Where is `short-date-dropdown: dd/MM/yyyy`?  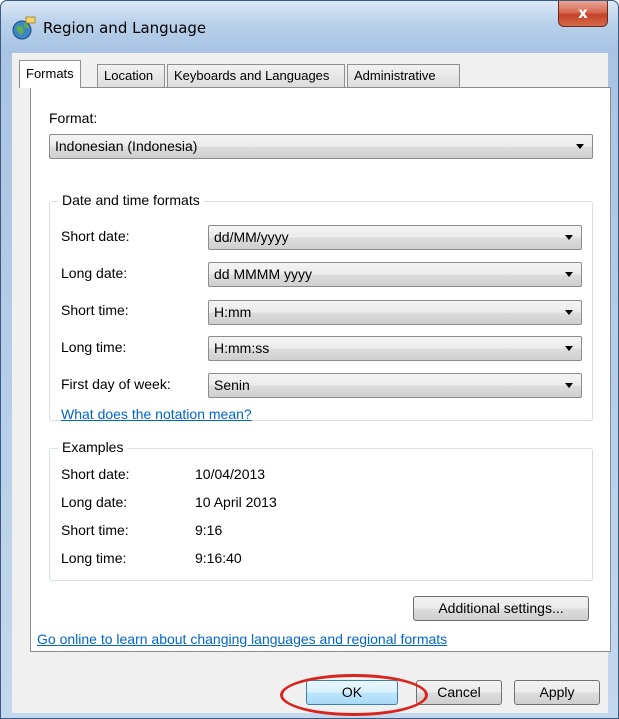
short-date-dropdown: dd/MM/yyyy is located at coordinates (395, 237).